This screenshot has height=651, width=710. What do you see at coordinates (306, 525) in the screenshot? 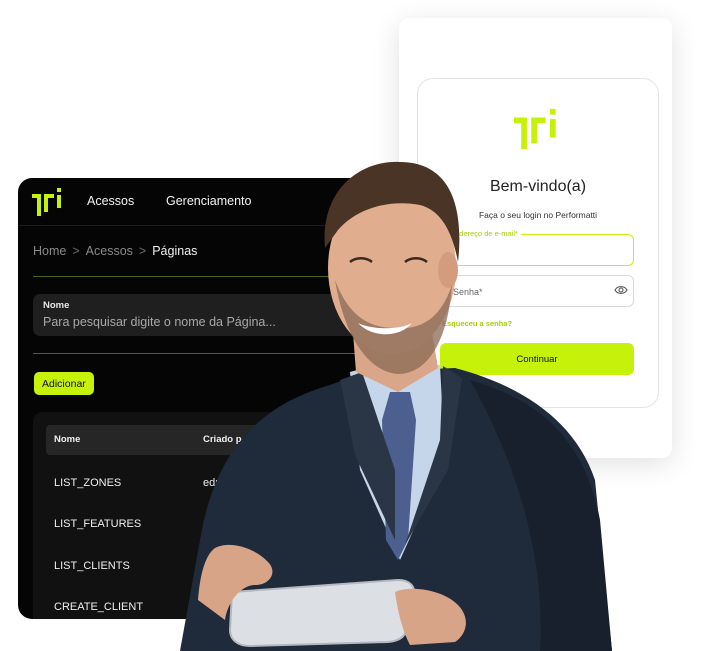
I see `table-row: LIST_FEATURES ma` at bounding box center [306, 525].